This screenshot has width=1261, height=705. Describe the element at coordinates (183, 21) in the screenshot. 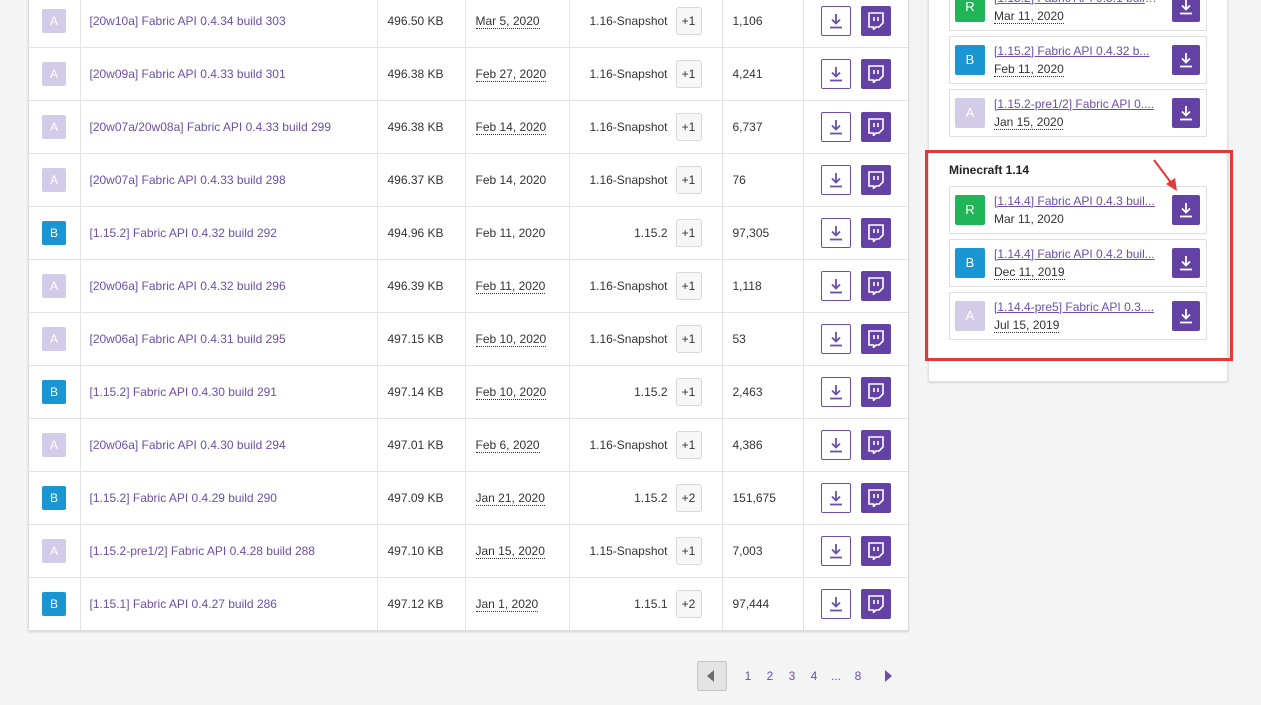

I see `file-name-link: [20w10a] Fabric API 0.4.34 build 303` at that location.